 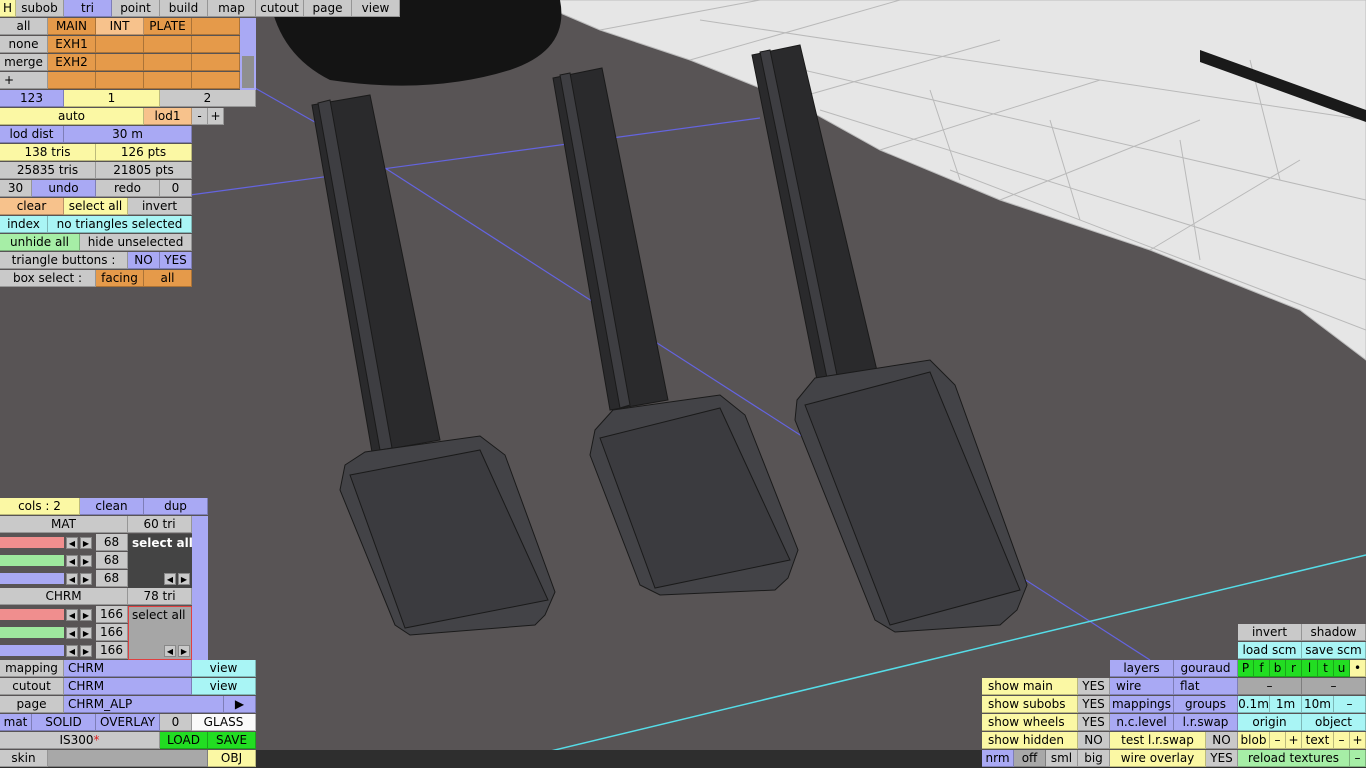 What do you see at coordinates (72, 116) in the screenshot?
I see `lod-auto-button: auto` at bounding box center [72, 116].